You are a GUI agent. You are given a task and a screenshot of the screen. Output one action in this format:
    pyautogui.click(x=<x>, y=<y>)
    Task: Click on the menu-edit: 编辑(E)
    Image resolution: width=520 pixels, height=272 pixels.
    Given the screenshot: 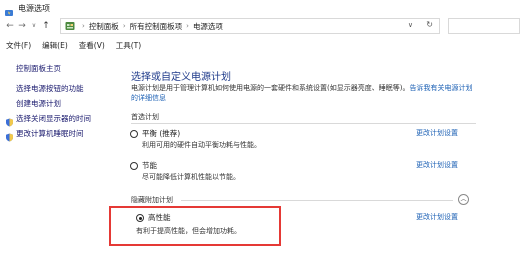 What is the action you would take?
    pyautogui.click(x=55, y=45)
    